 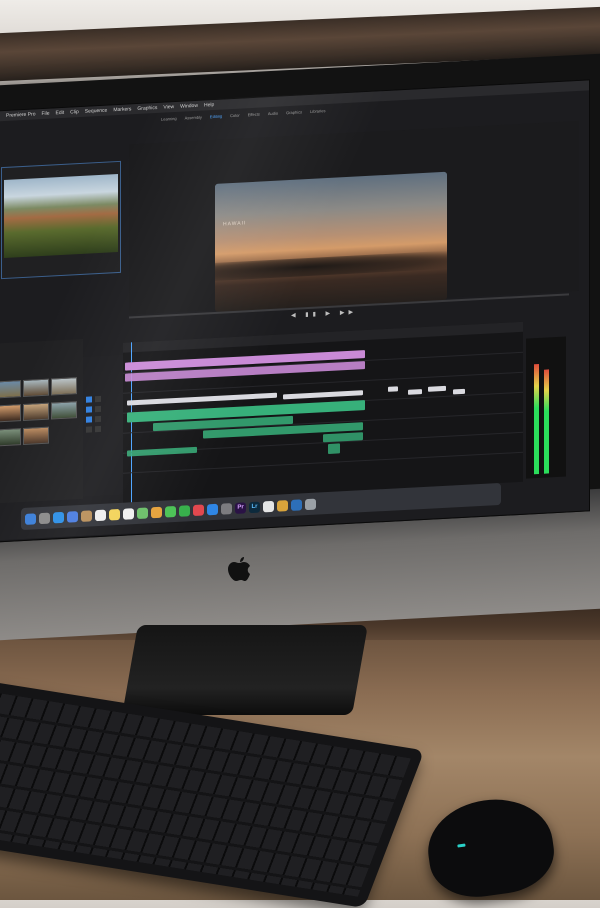 I want to click on menu-window: Window, so click(x=189, y=106).